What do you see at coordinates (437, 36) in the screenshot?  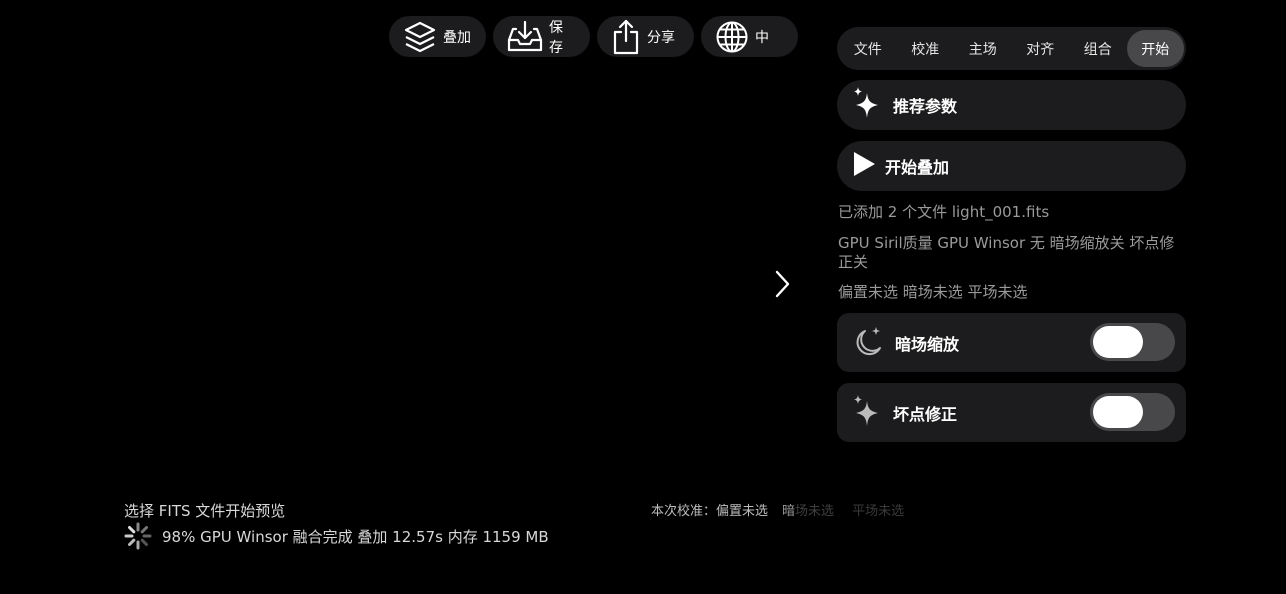 I see `stack-button: 叠加` at bounding box center [437, 36].